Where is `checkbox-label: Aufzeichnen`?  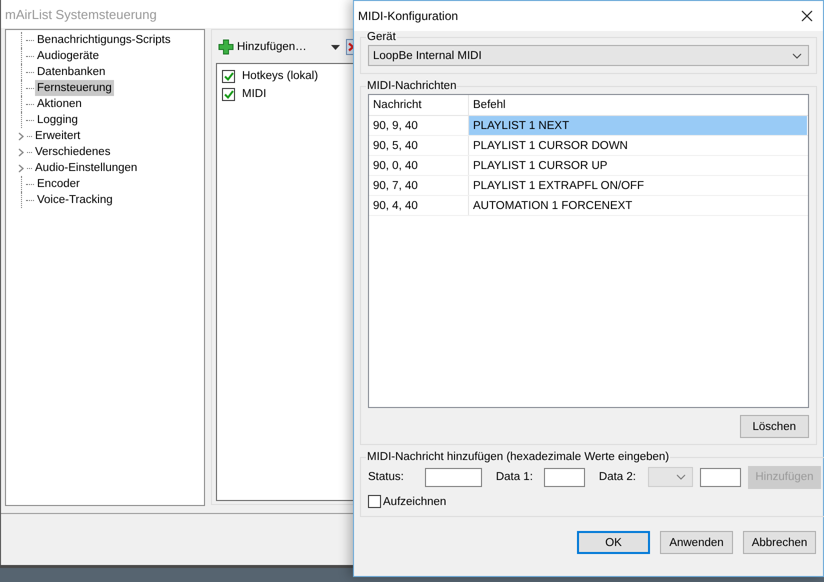
checkbox-label: Aufzeichnen is located at coordinates (414, 502).